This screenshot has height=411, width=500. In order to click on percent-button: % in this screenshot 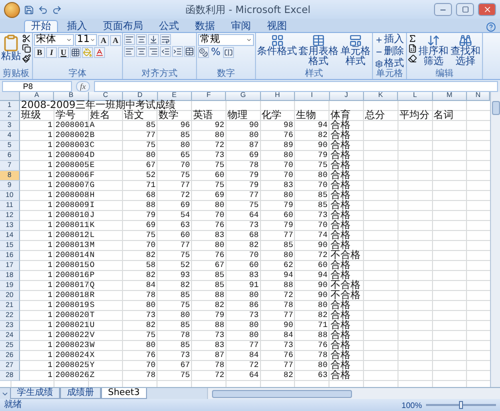, I will do `click(216, 52)`.